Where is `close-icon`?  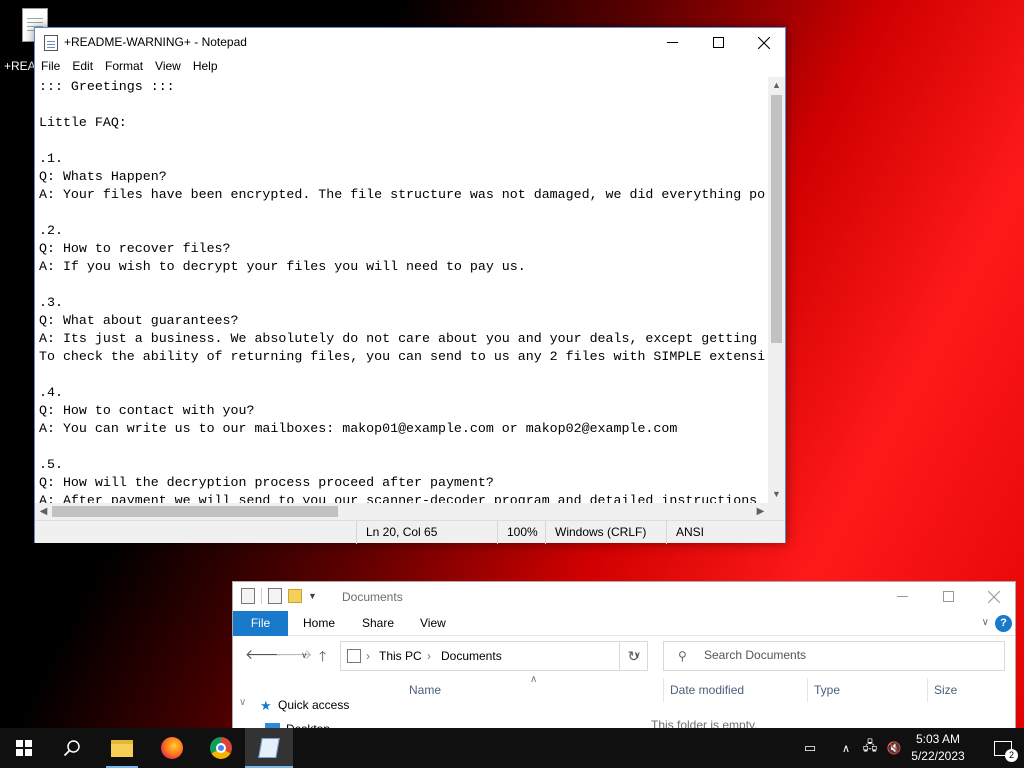 close-icon is located at coordinates (994, 596).